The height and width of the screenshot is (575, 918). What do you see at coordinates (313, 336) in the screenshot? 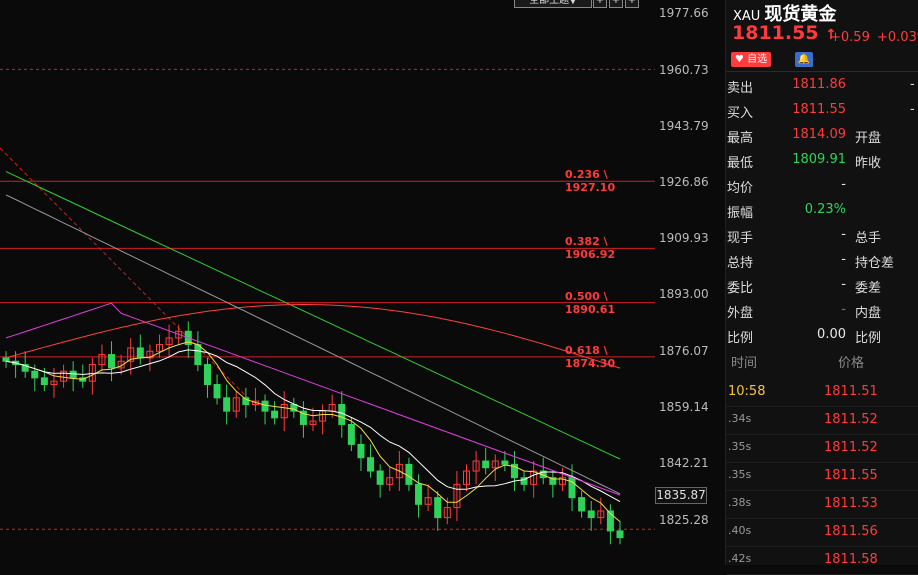
I see `ma120-line` at bounding box center [313, 336].